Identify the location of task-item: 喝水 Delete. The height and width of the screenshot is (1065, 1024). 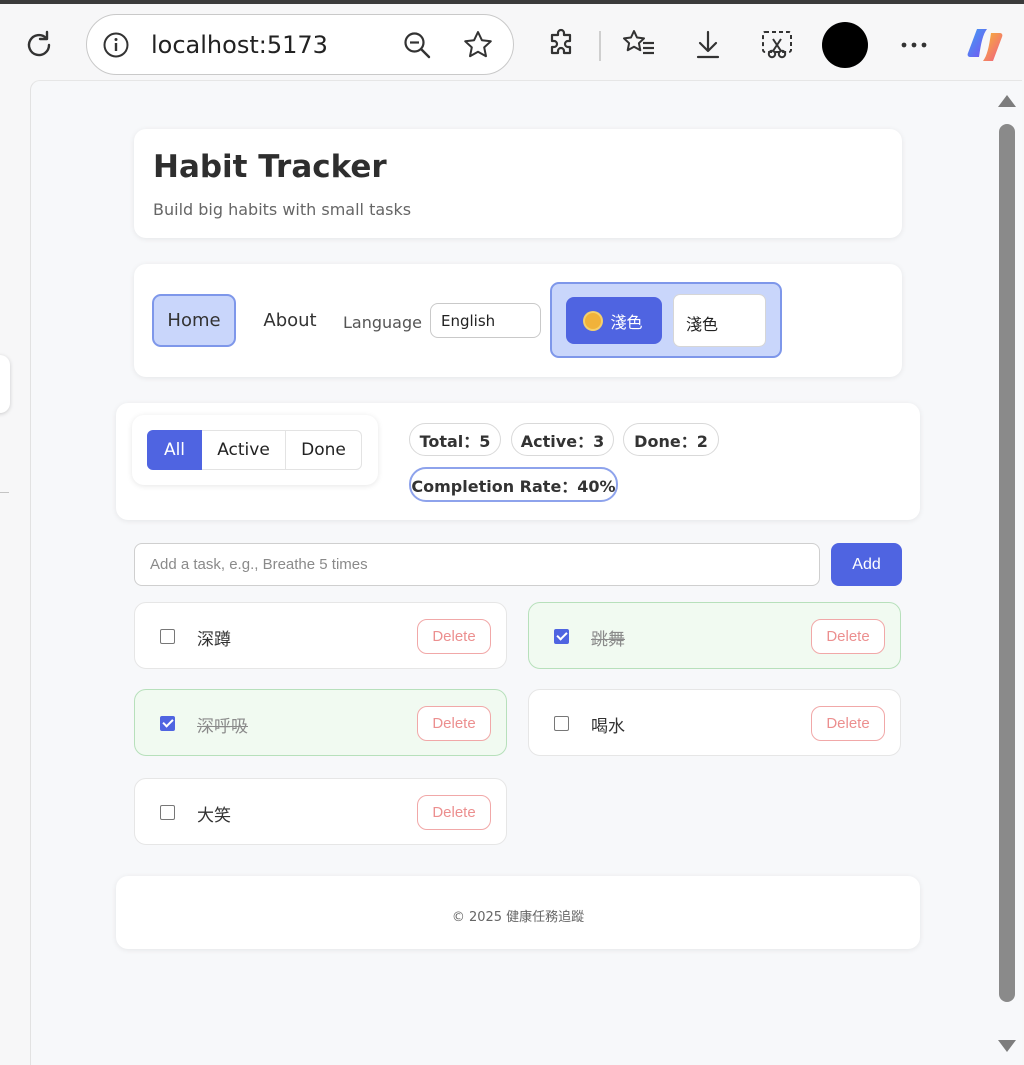
(714, 722).